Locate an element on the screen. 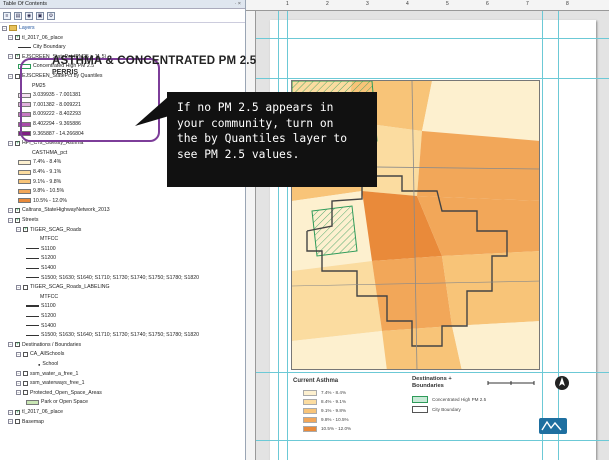 This screenshot has width=609, height=460. toc-layer: − ssm_waterways_free_1 is located at coordinates (50, 383).